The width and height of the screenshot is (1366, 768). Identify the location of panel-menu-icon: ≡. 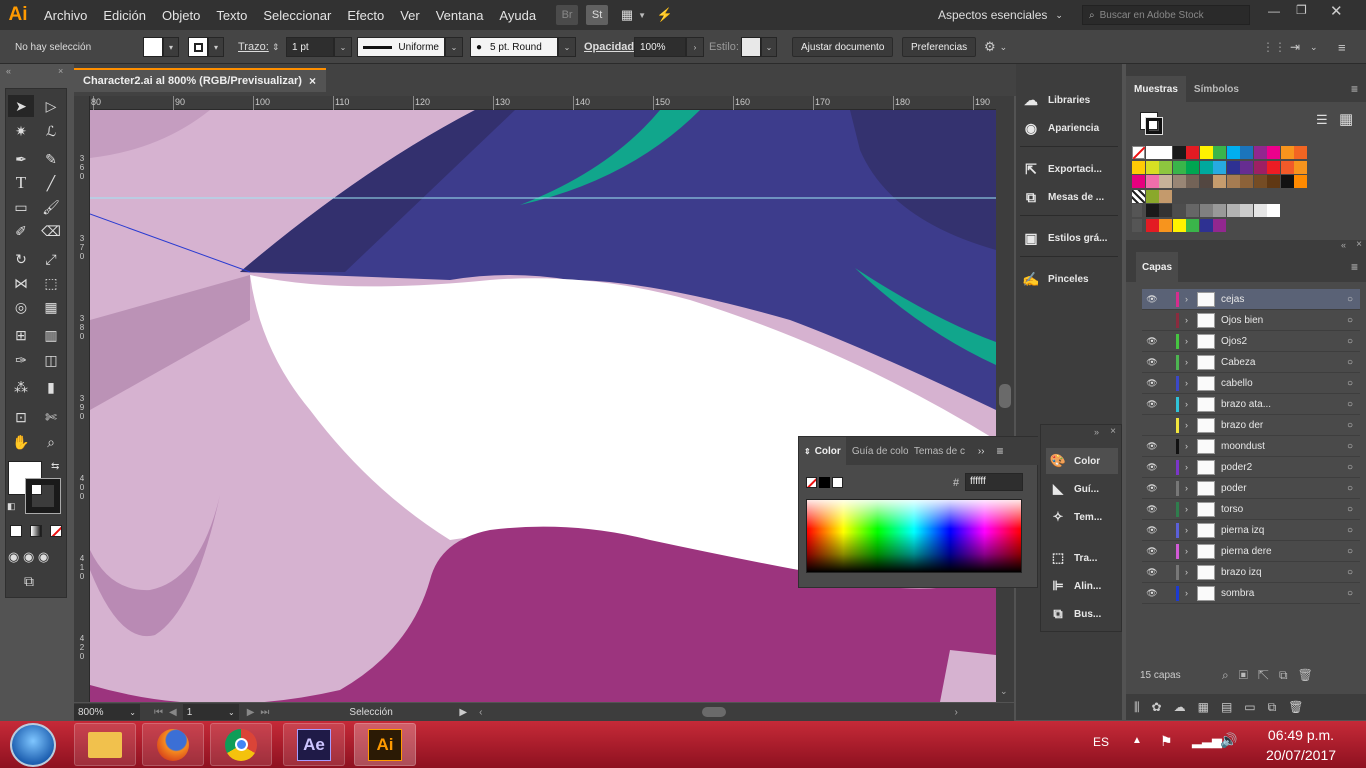
(1342, 47).